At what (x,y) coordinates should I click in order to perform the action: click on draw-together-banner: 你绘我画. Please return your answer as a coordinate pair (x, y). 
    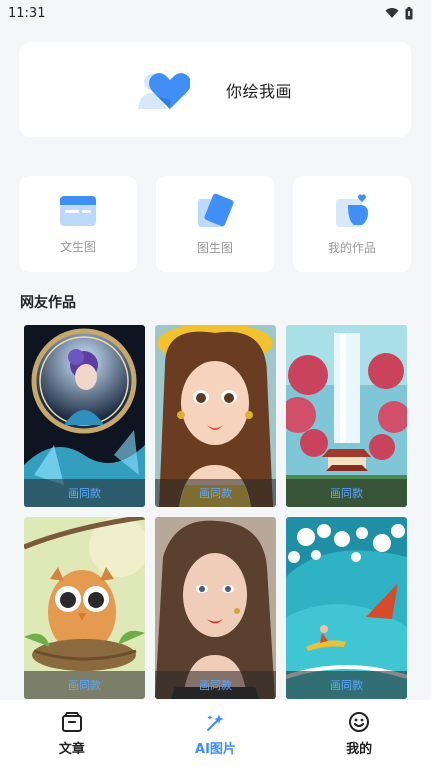
    Looking at the image, I should click on (215, 89).